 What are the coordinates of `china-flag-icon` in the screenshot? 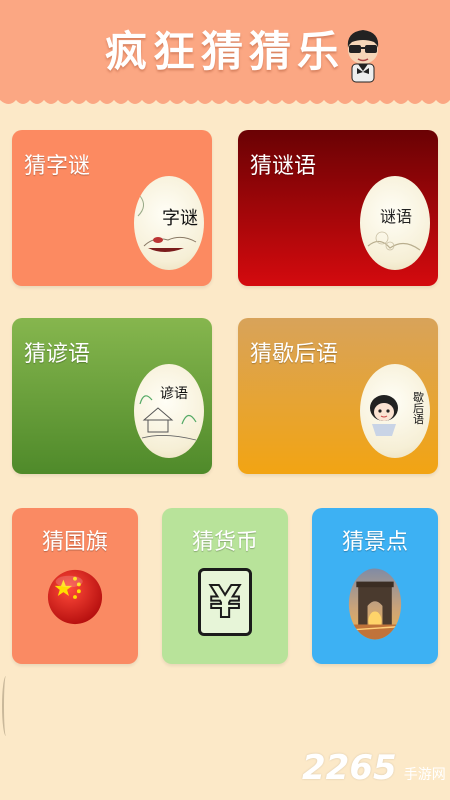 It's located at (75, 597).